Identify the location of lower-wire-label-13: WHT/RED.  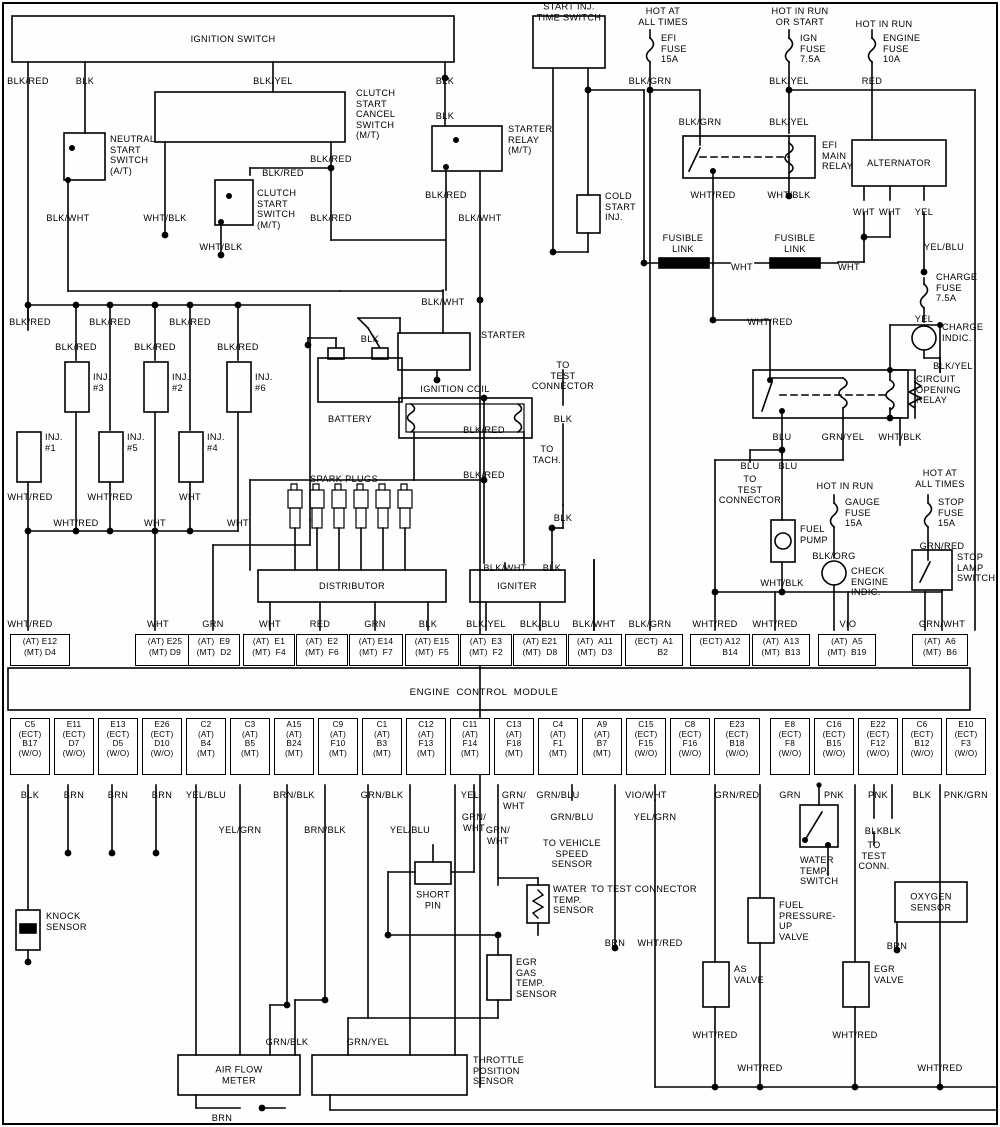
(760, 1068).